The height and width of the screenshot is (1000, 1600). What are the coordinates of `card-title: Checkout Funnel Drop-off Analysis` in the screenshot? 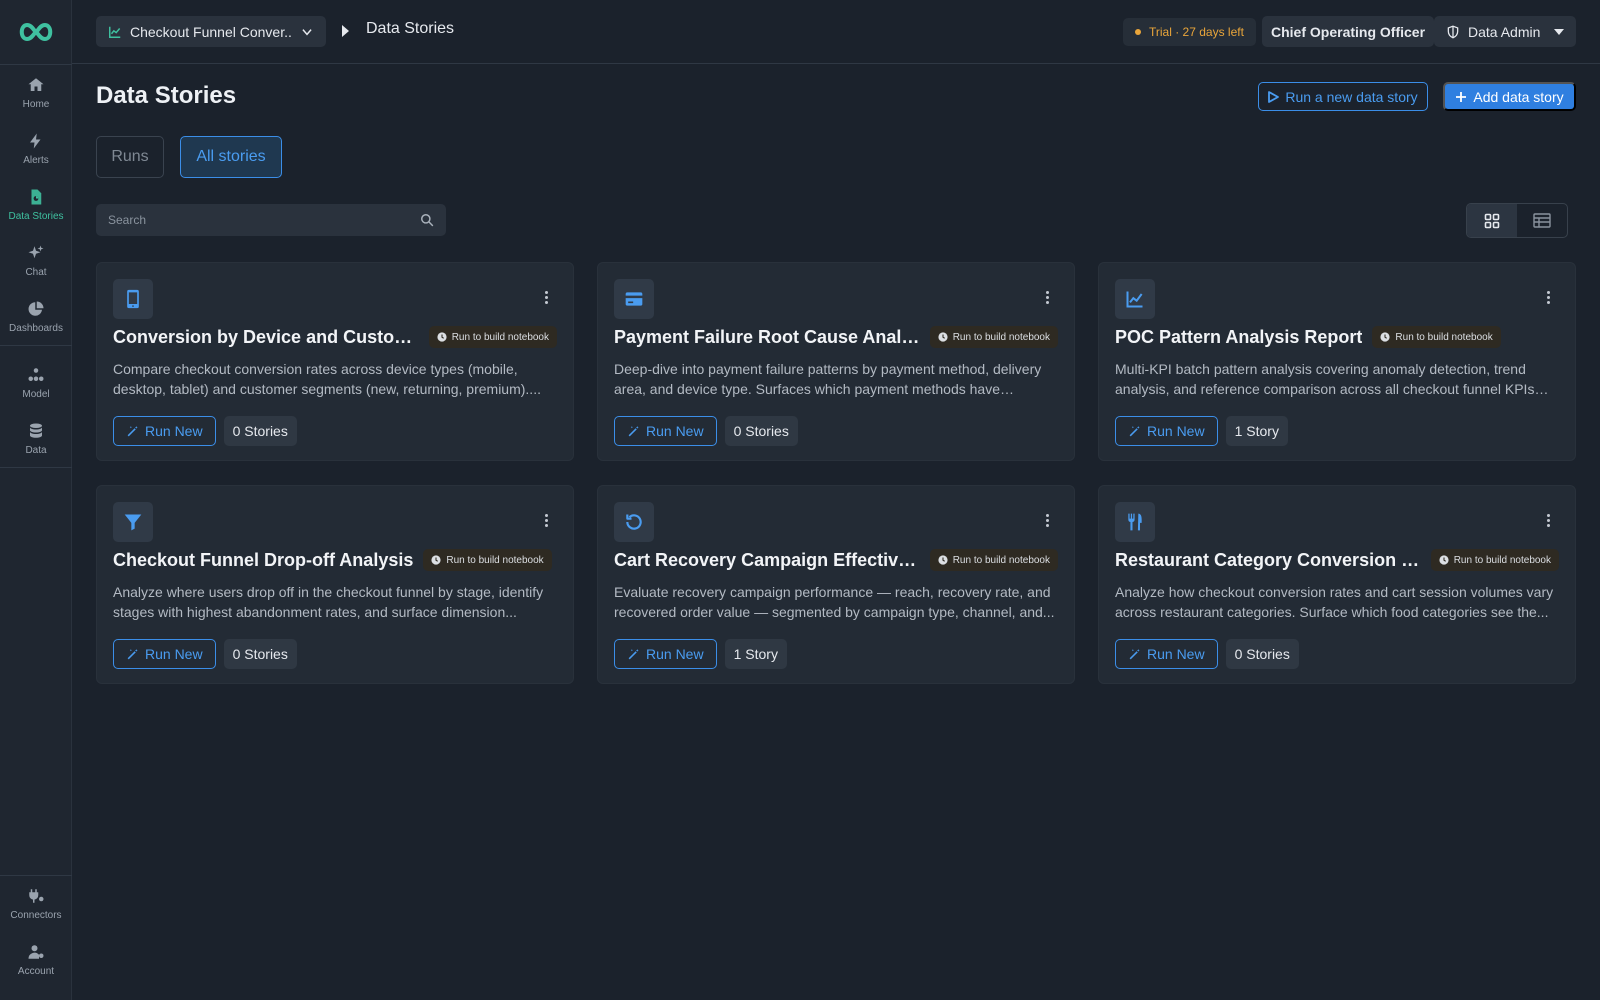 It's located at (263, 559).